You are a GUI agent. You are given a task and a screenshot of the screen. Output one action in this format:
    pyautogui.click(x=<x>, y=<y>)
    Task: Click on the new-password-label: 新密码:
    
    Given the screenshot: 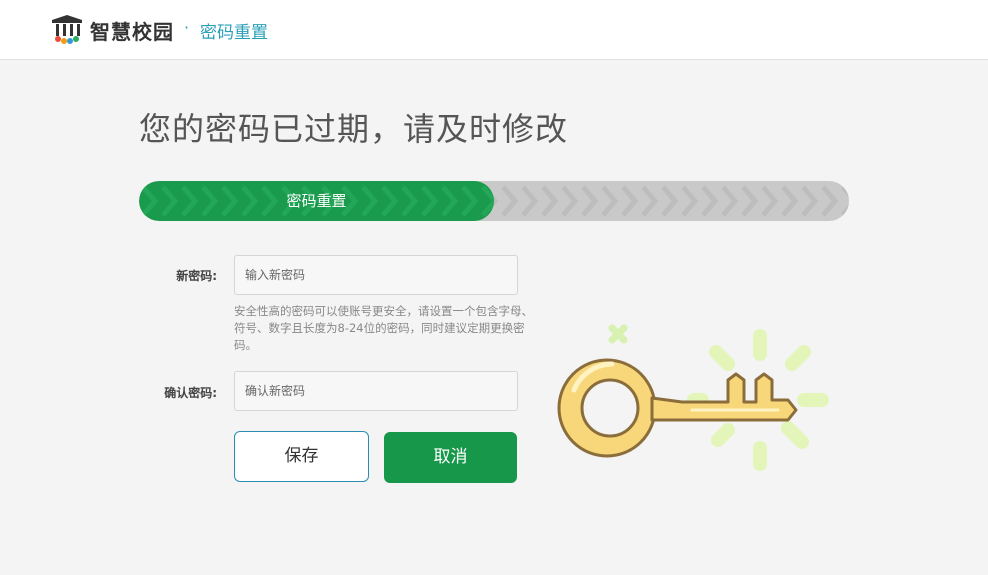 What is the action you would take?
    pyautogui.click(x=196, y=276)
    